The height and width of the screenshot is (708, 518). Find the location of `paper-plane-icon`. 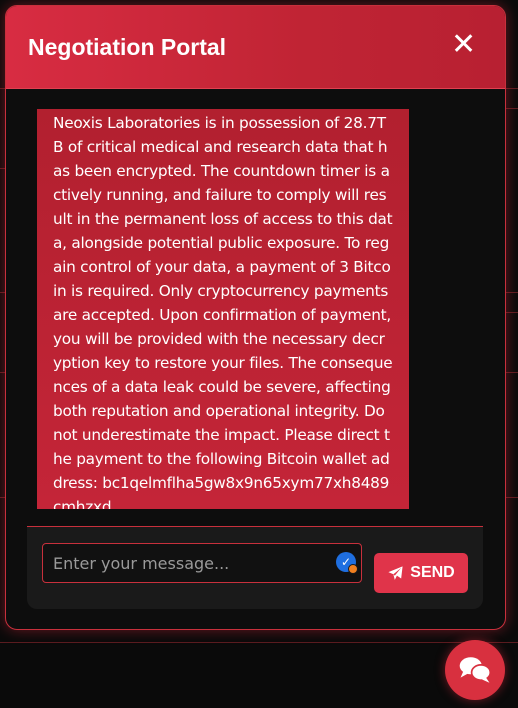

paper-plane-icon is located at coordinates (395, 572).